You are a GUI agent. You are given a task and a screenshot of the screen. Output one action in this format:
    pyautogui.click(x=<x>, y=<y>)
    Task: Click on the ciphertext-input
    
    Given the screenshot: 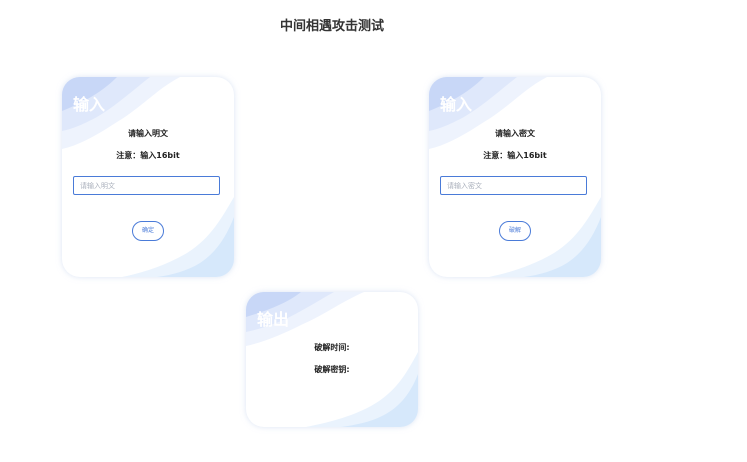 What is the action you would take?
    pyautogui.click(x=513, y=185)
    